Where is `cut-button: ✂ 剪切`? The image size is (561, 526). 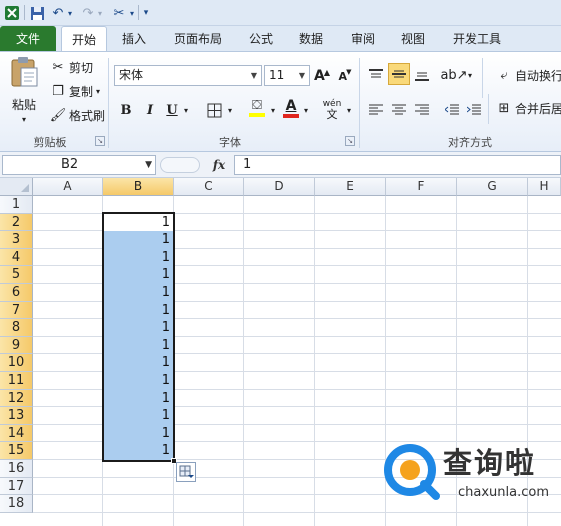
cut-button: ✂ 剪切 is located at coordinates (71, 67).